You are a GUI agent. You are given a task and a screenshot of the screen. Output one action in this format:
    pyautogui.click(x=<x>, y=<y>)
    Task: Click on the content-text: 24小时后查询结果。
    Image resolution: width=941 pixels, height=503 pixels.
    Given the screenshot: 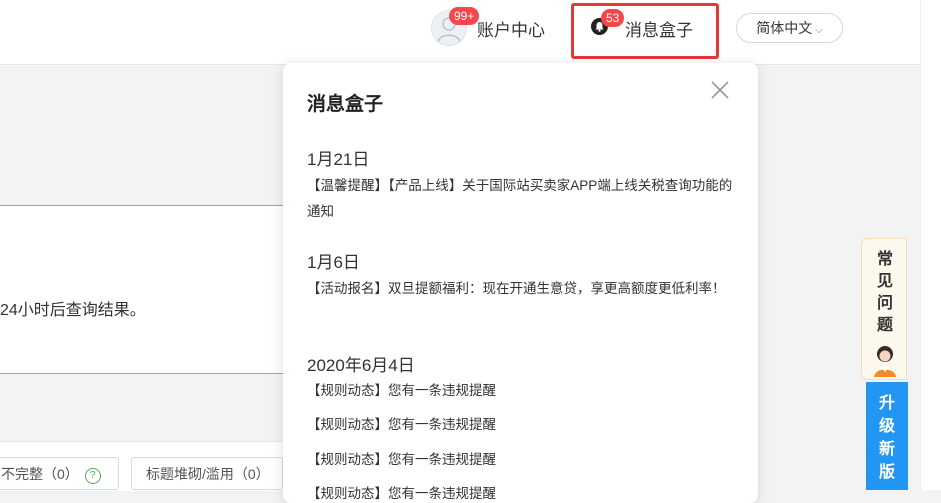 What is the action you would take?
    pyautogui.click(x=73, y=310)
    